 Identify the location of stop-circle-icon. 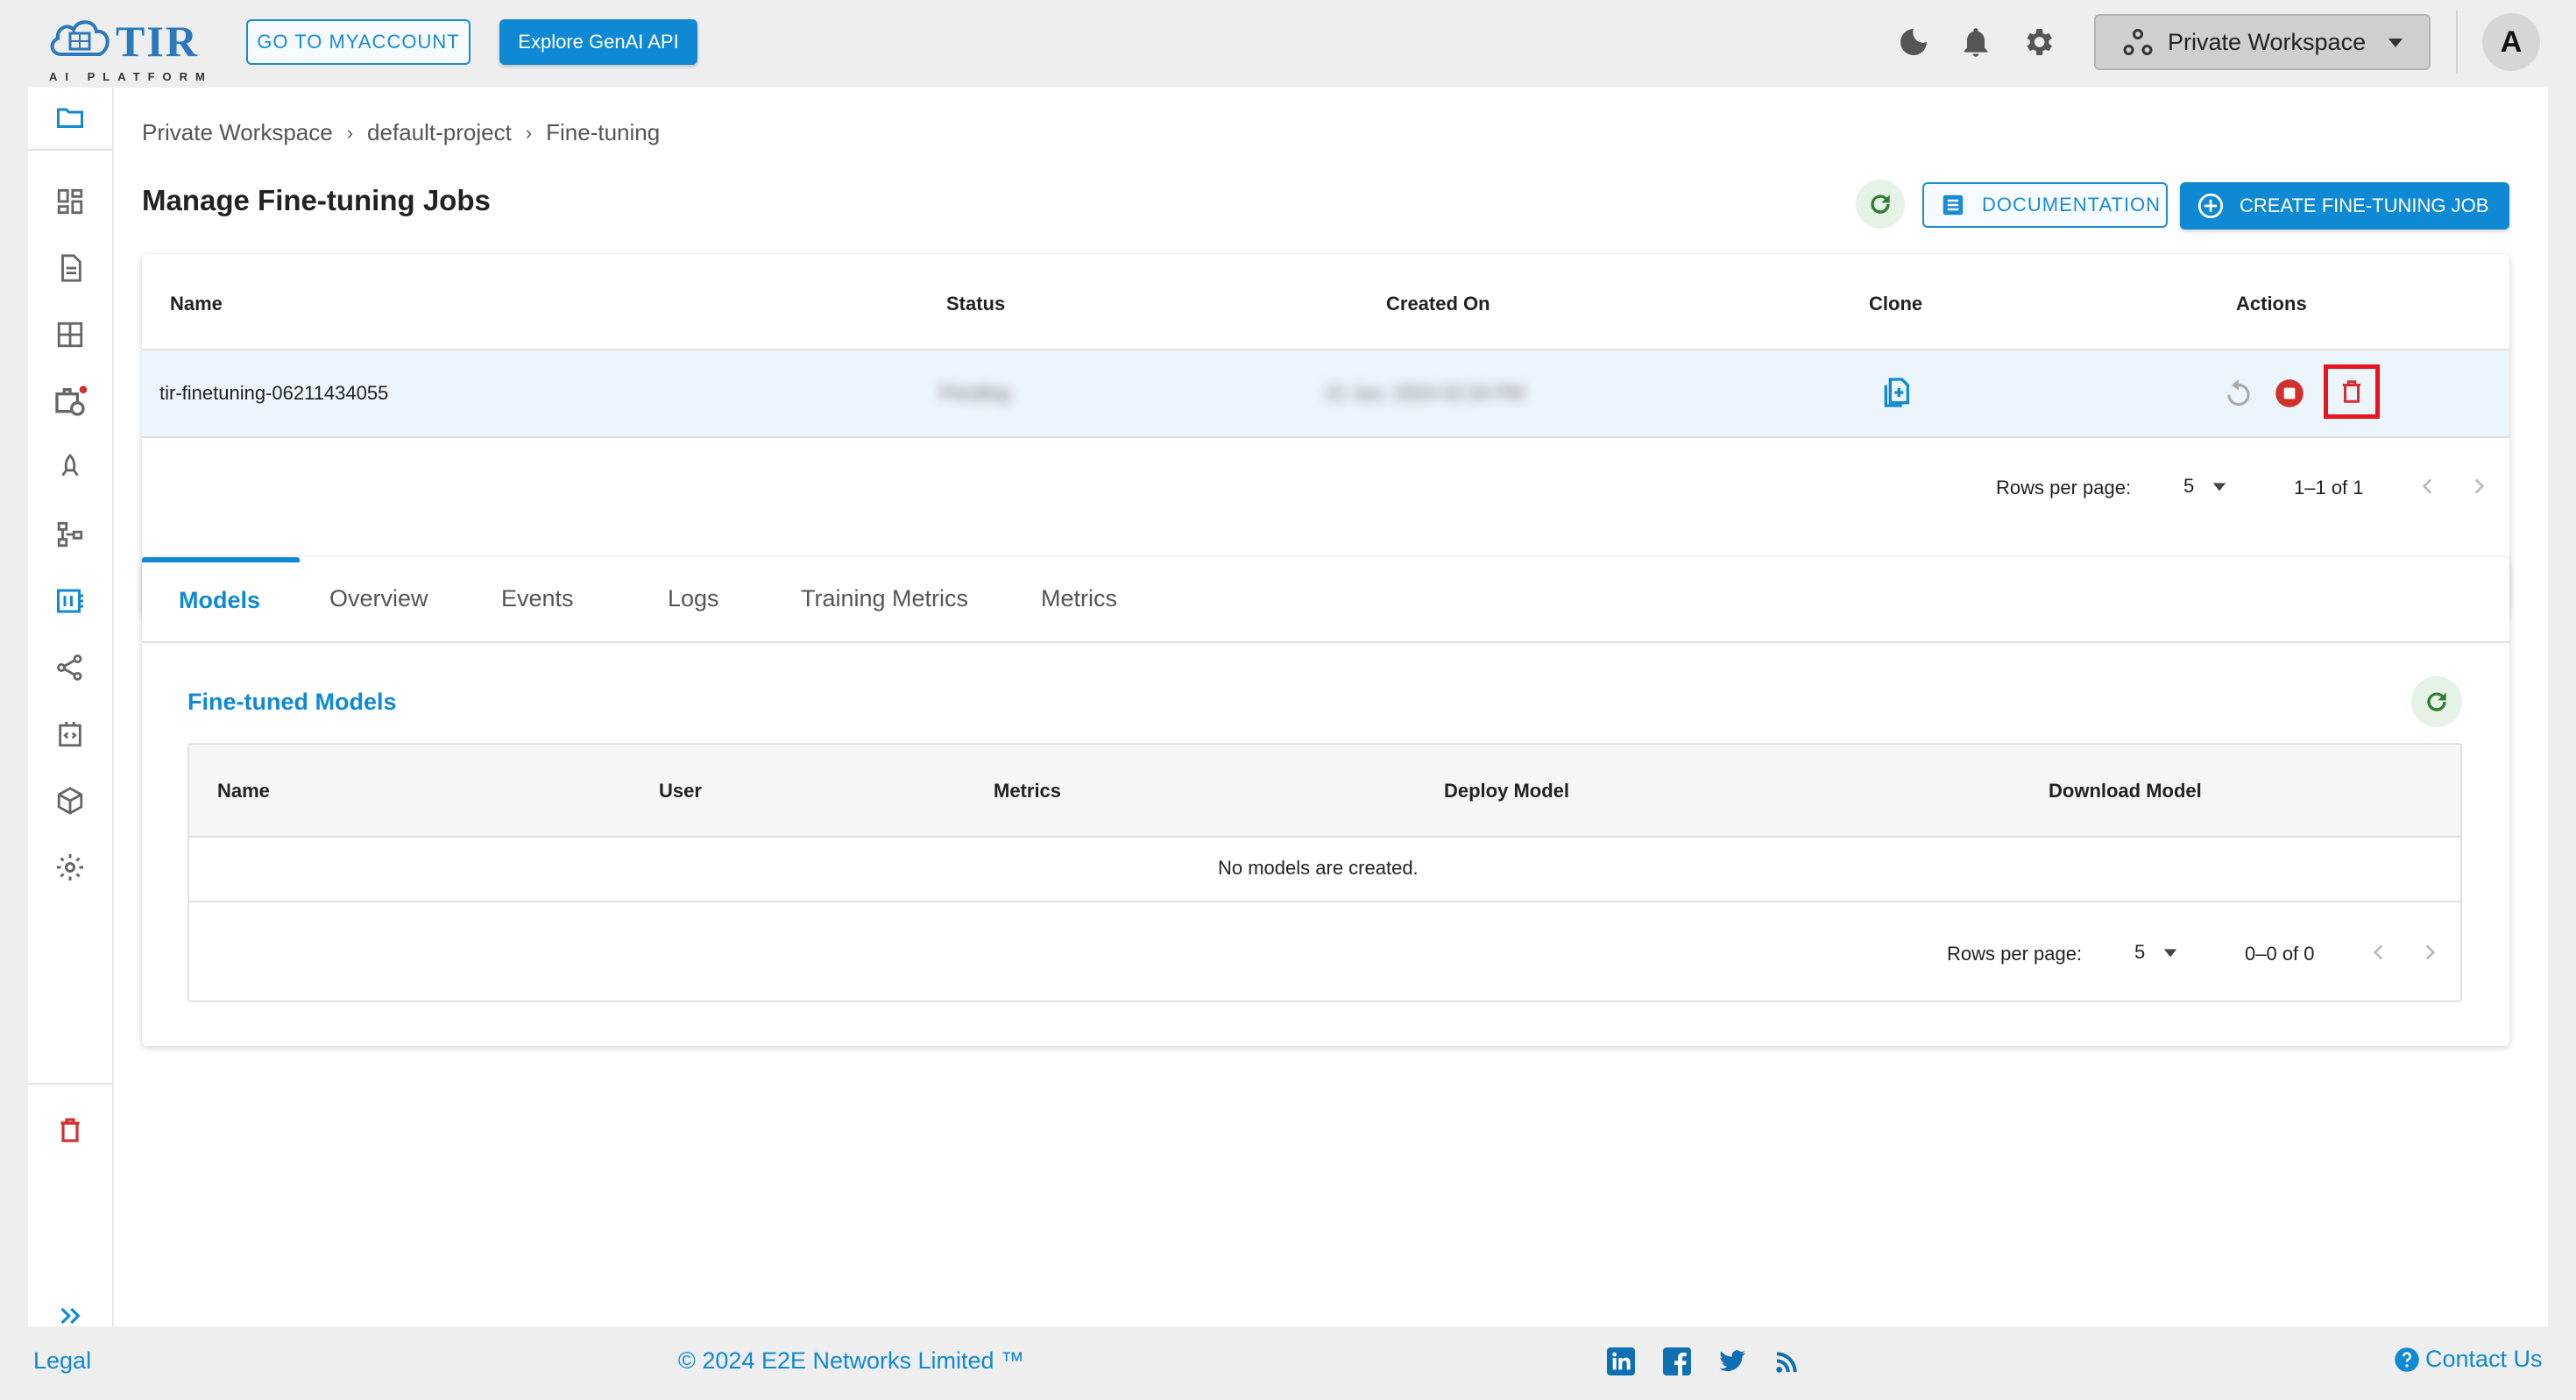
(2289, 393).